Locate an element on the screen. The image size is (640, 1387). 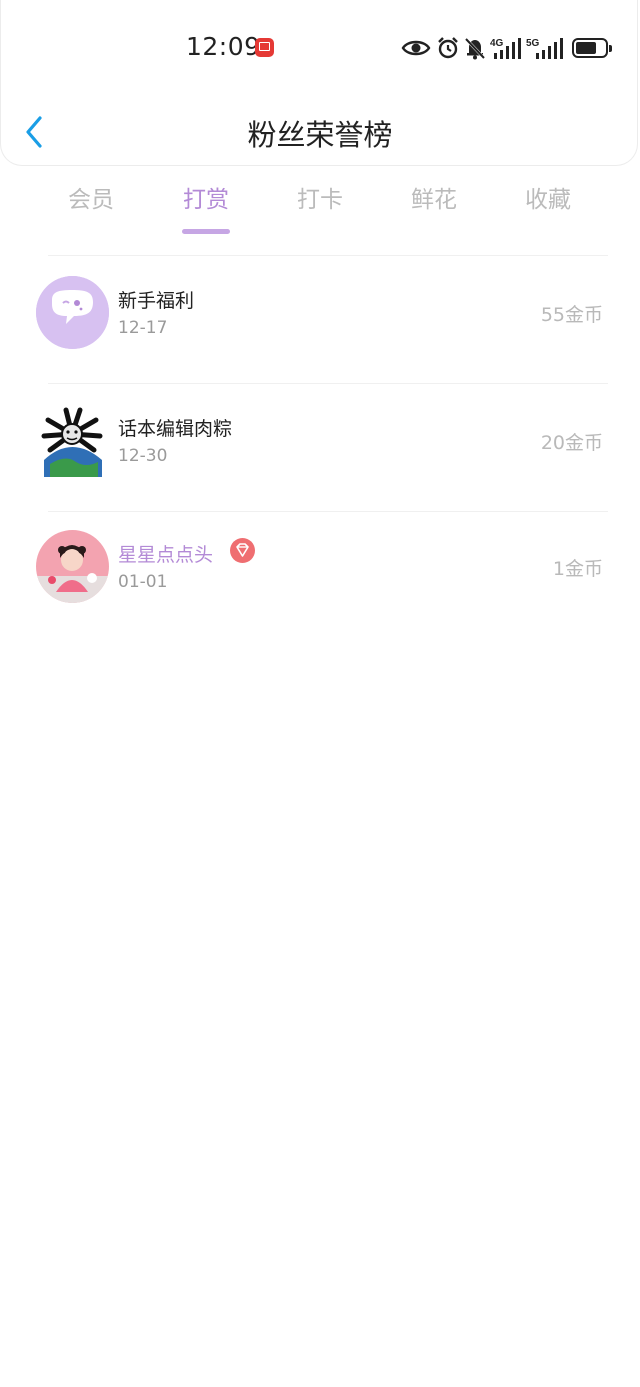
status-time: 12:09 is located at coordinates (223, 46).